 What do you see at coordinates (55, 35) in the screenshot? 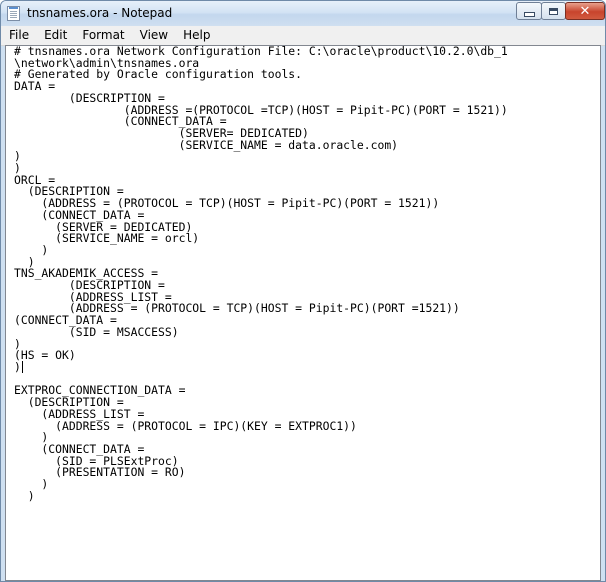
I see `menu-edit: Edit` at bounding box center [55, 35].